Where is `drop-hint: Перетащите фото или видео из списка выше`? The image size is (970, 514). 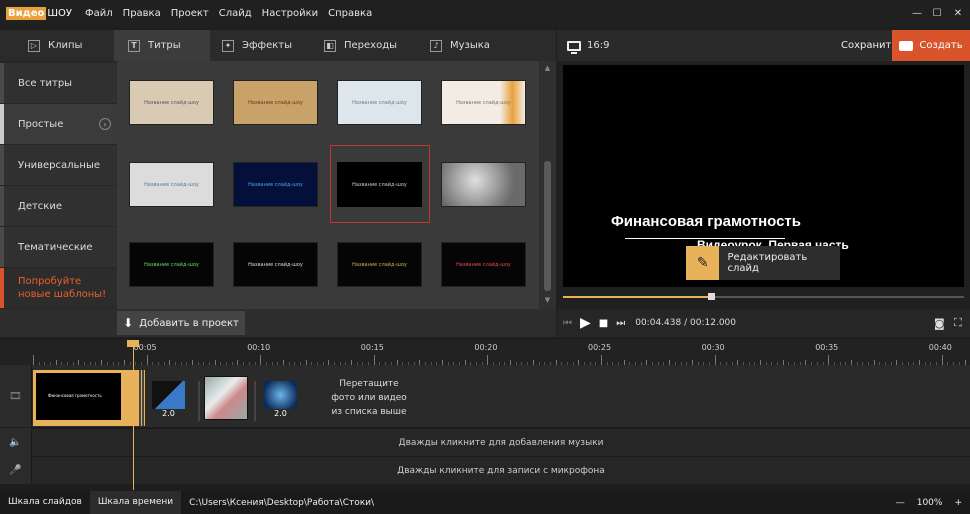 drop-hint: Перетащите фото или видео из списка выше is located at coordinates (369, 398).